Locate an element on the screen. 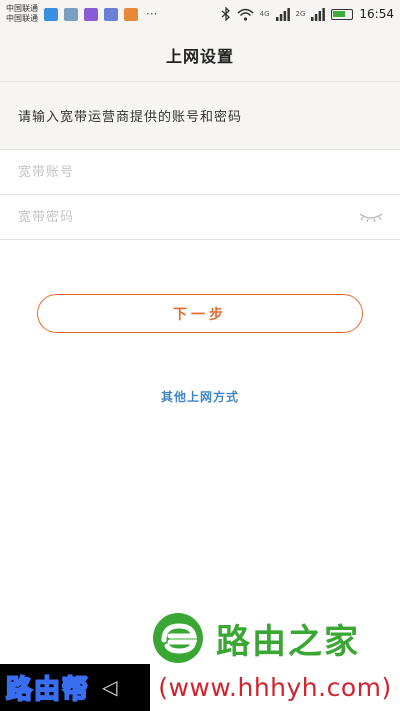 This screenshot has height=711, width=400. signal-2-icon is located at coordinates (318, 14).